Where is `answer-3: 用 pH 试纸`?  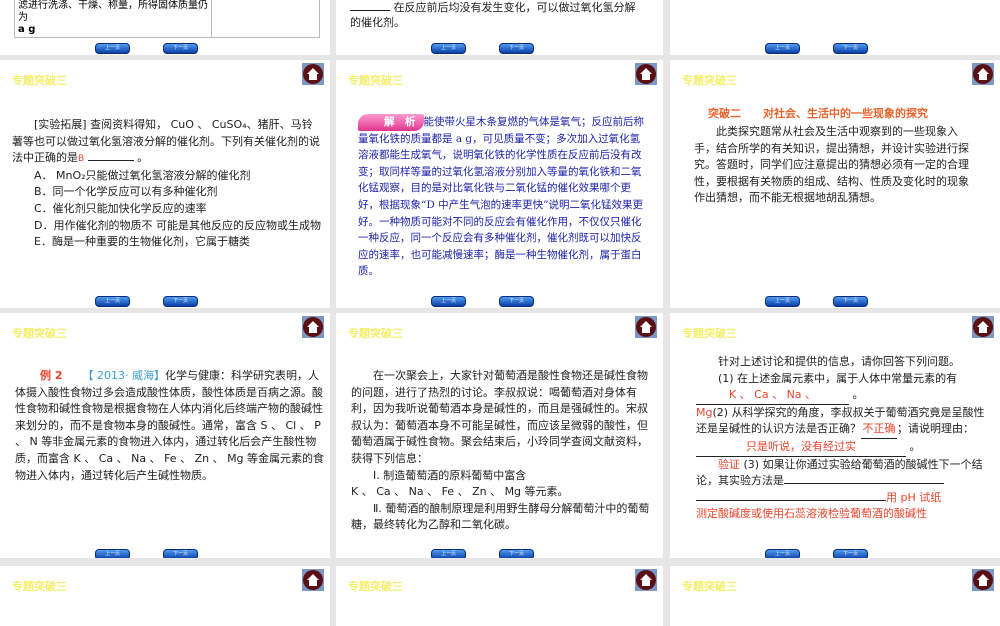
answer-3: 用 pH 试纸 is located at coordinates (914, 497).